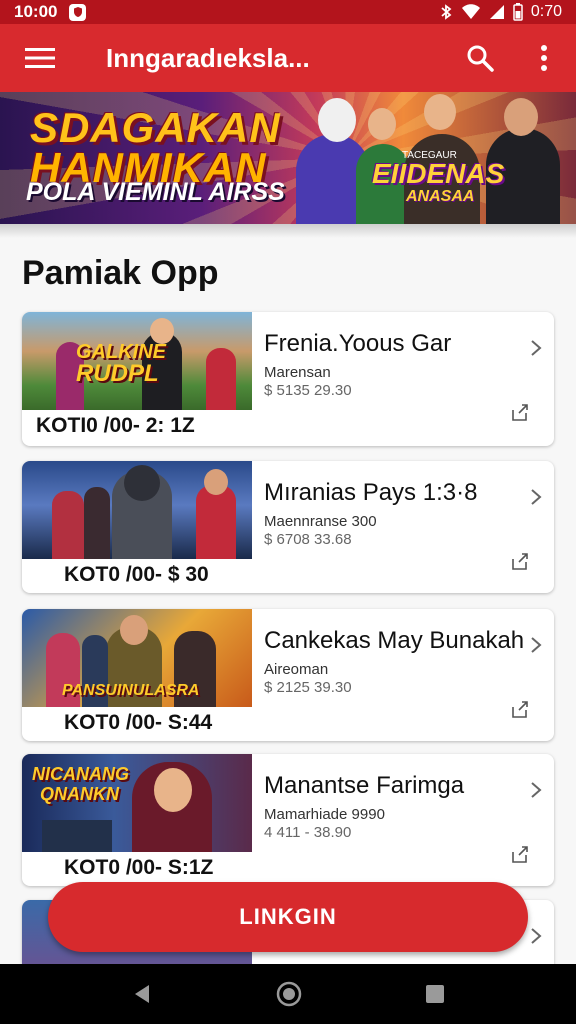 This screenshot has width=576, height=1024. Describe the element at coordinates (446, 12) in the screenshot. I see `bluetooth-icon` at that location.